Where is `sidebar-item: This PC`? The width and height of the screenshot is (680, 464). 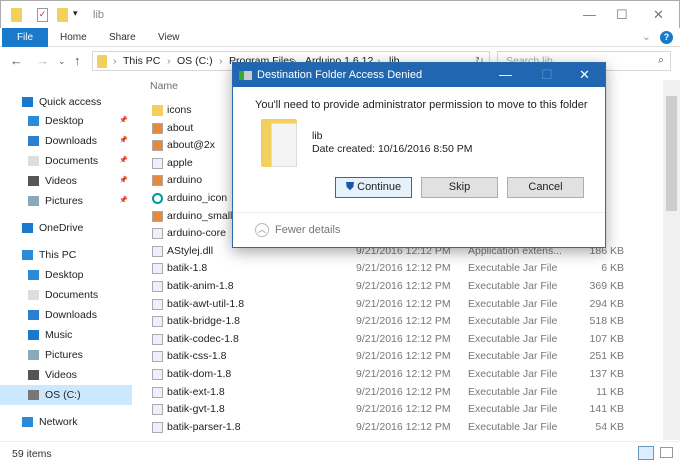
sidebar-item: This PC is located at coordinates (66, 255).